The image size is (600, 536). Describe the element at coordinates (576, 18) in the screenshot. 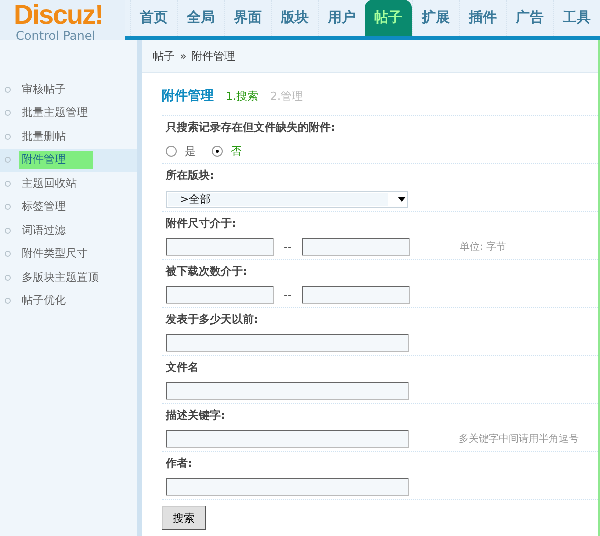

I see `nav-tab: 工具` at that location.